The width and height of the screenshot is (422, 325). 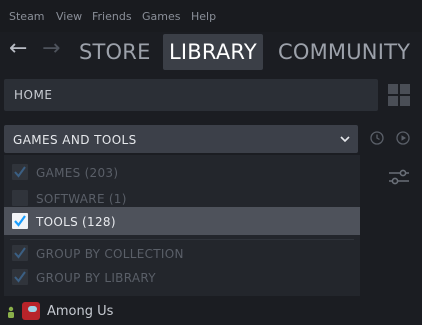 I want to click on checkbox-group-by-collection, so click(x=20, y=253).